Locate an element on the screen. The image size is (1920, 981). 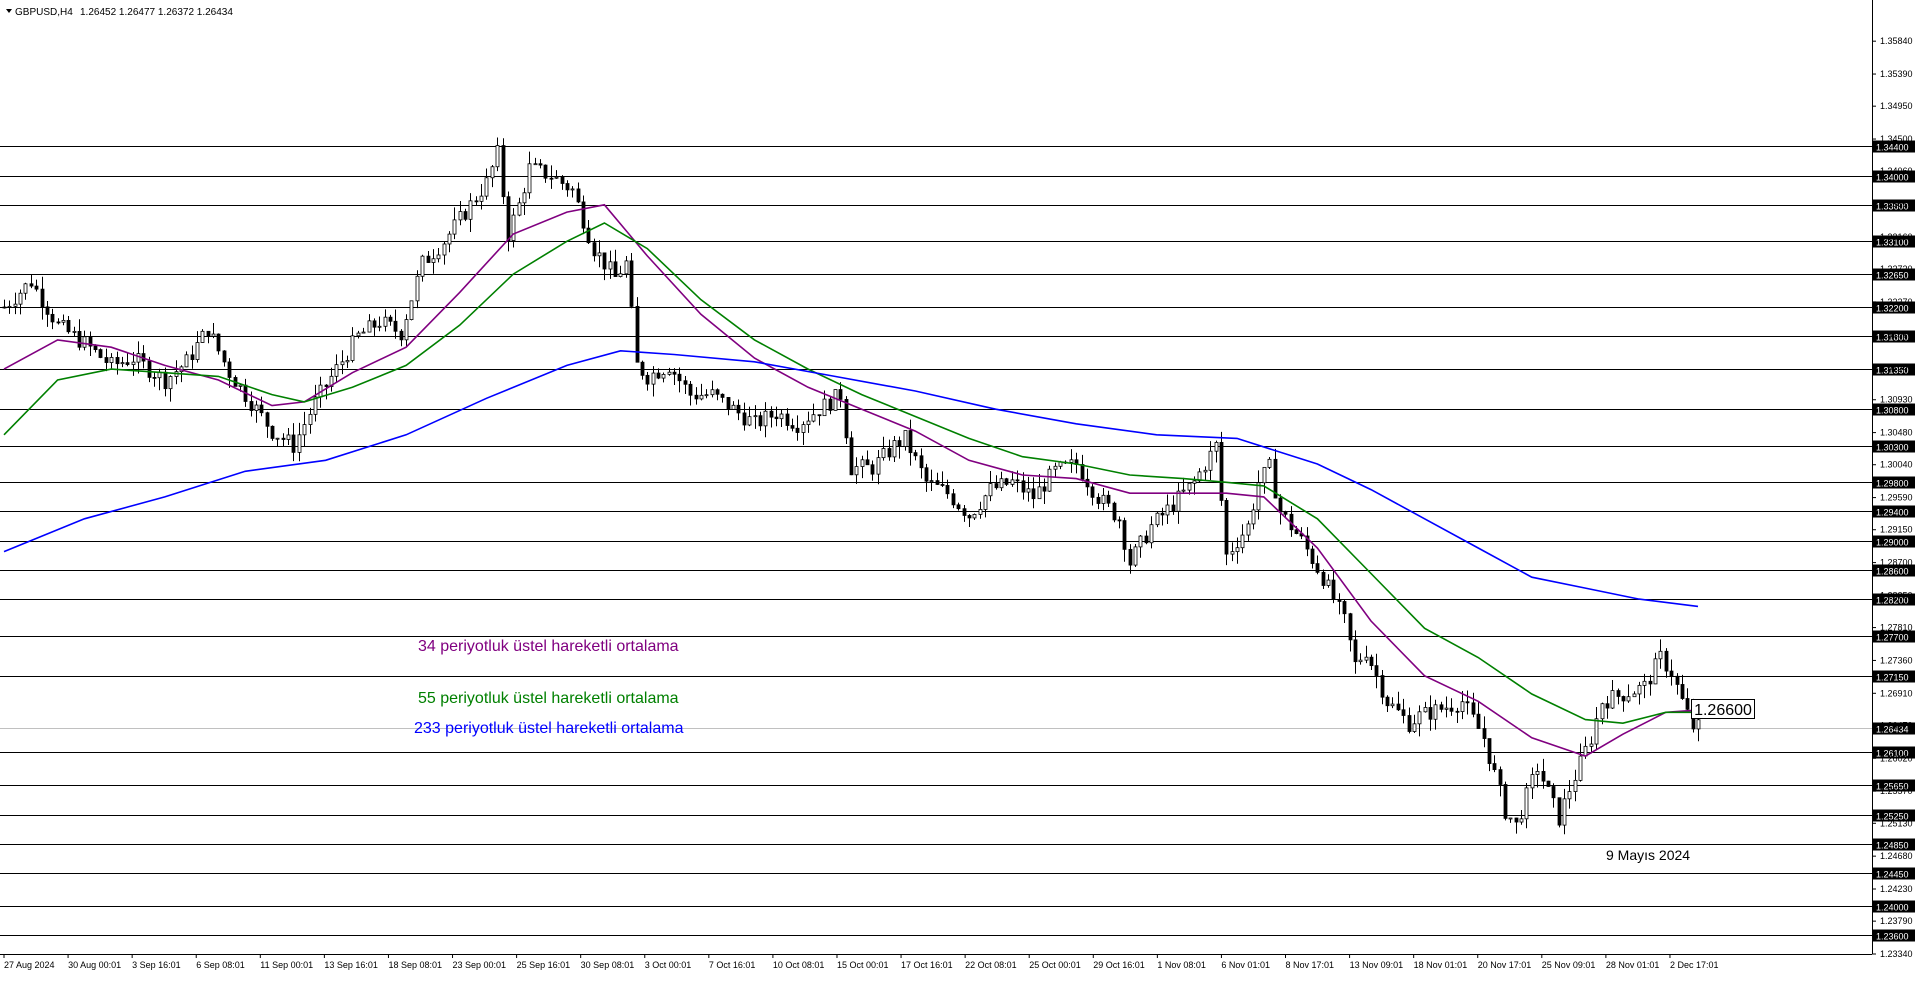
y-tick-label-0: 1.35840 is located at coordinates (1896, 41).